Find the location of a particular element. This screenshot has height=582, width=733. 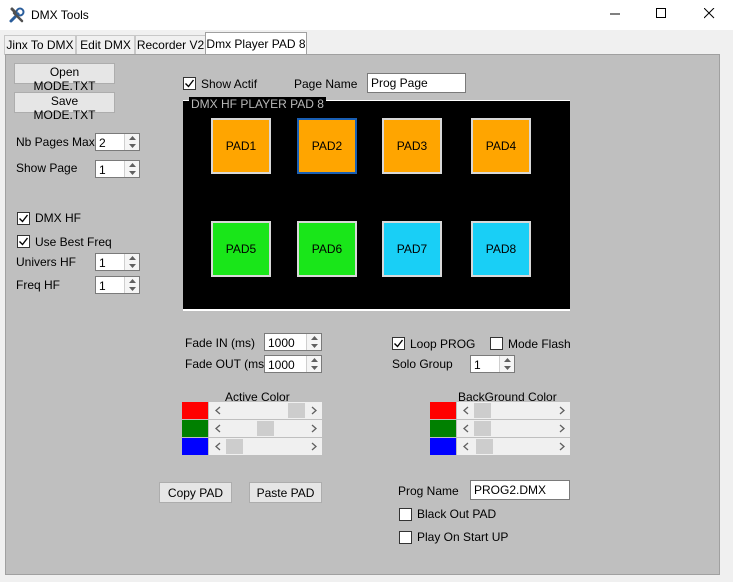

minimize-icon is located at coordinates (615, 15).